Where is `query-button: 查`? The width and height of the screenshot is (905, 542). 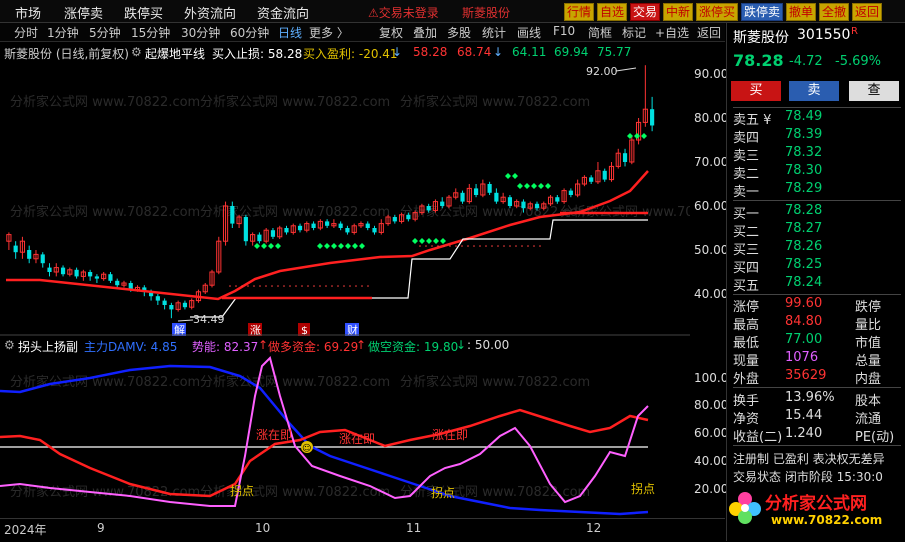 query-button: 查 is located at coordinates (874, 91).